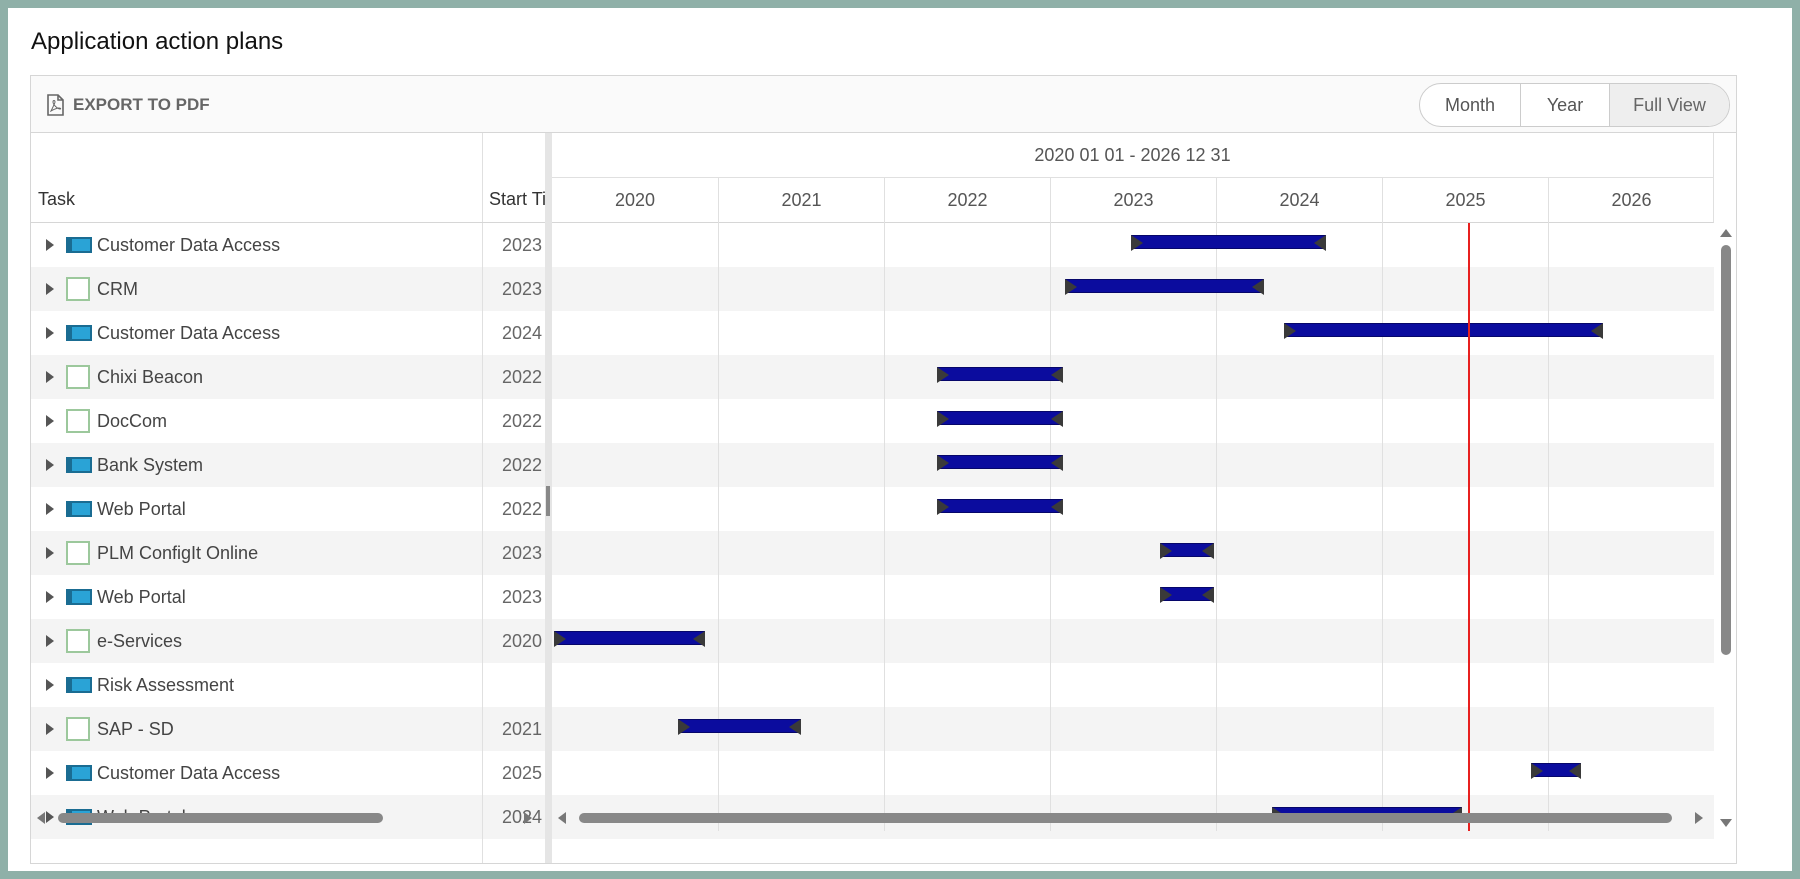  Describe the element at coordinates (132, 420) in the screenshot. I see `task-name: DocCom` at that location.